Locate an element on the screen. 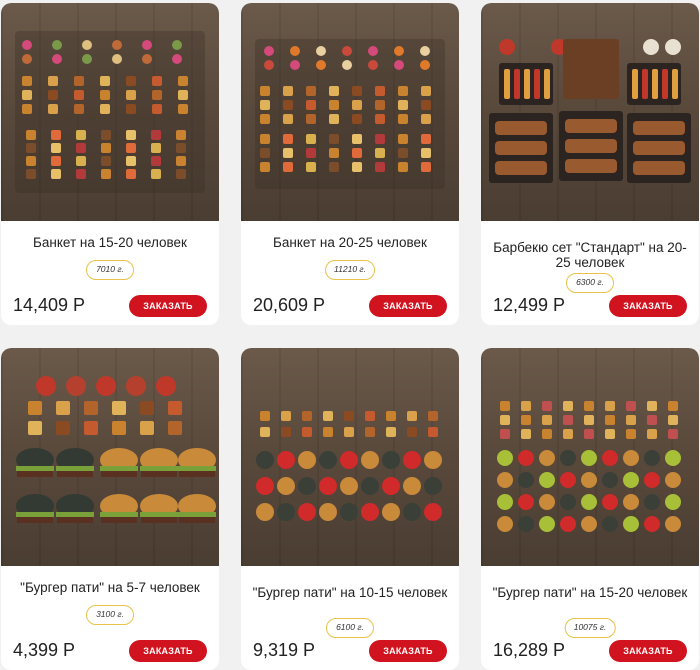 The width and height of the screenshot is (700, 670). weight-badge: 3100 г. is located at coordinates (110, 615).